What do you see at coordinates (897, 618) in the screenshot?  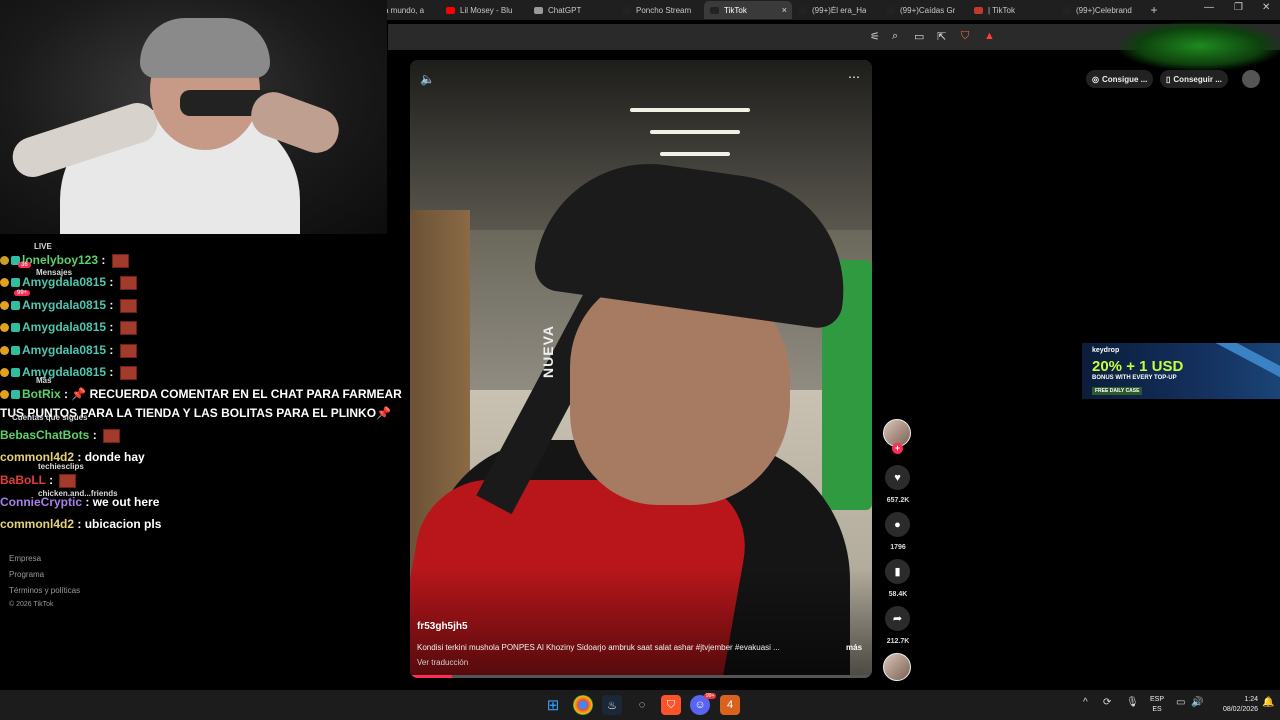 I see `share-arrow-icon: ➦` at bounding box center [897, 618].